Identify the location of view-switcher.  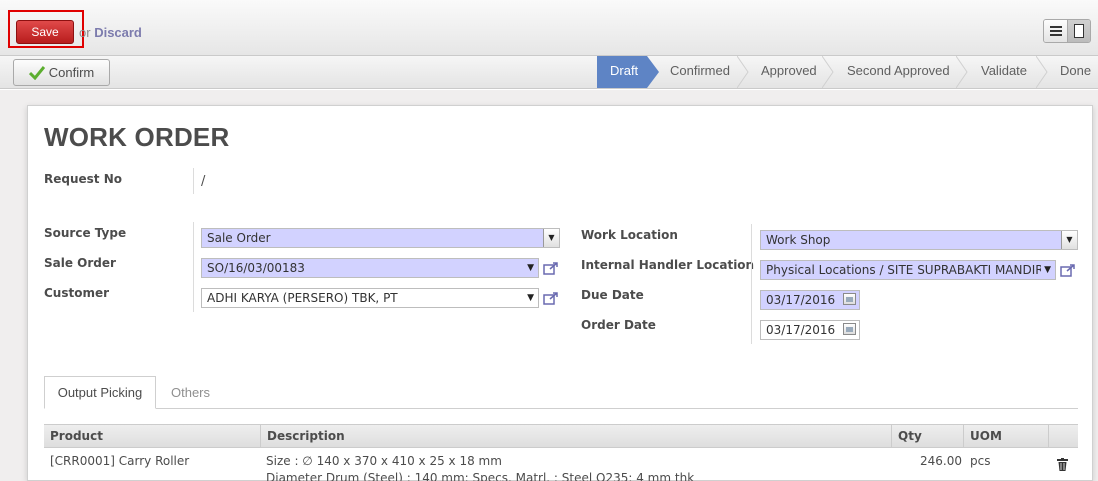
(1067, 31).